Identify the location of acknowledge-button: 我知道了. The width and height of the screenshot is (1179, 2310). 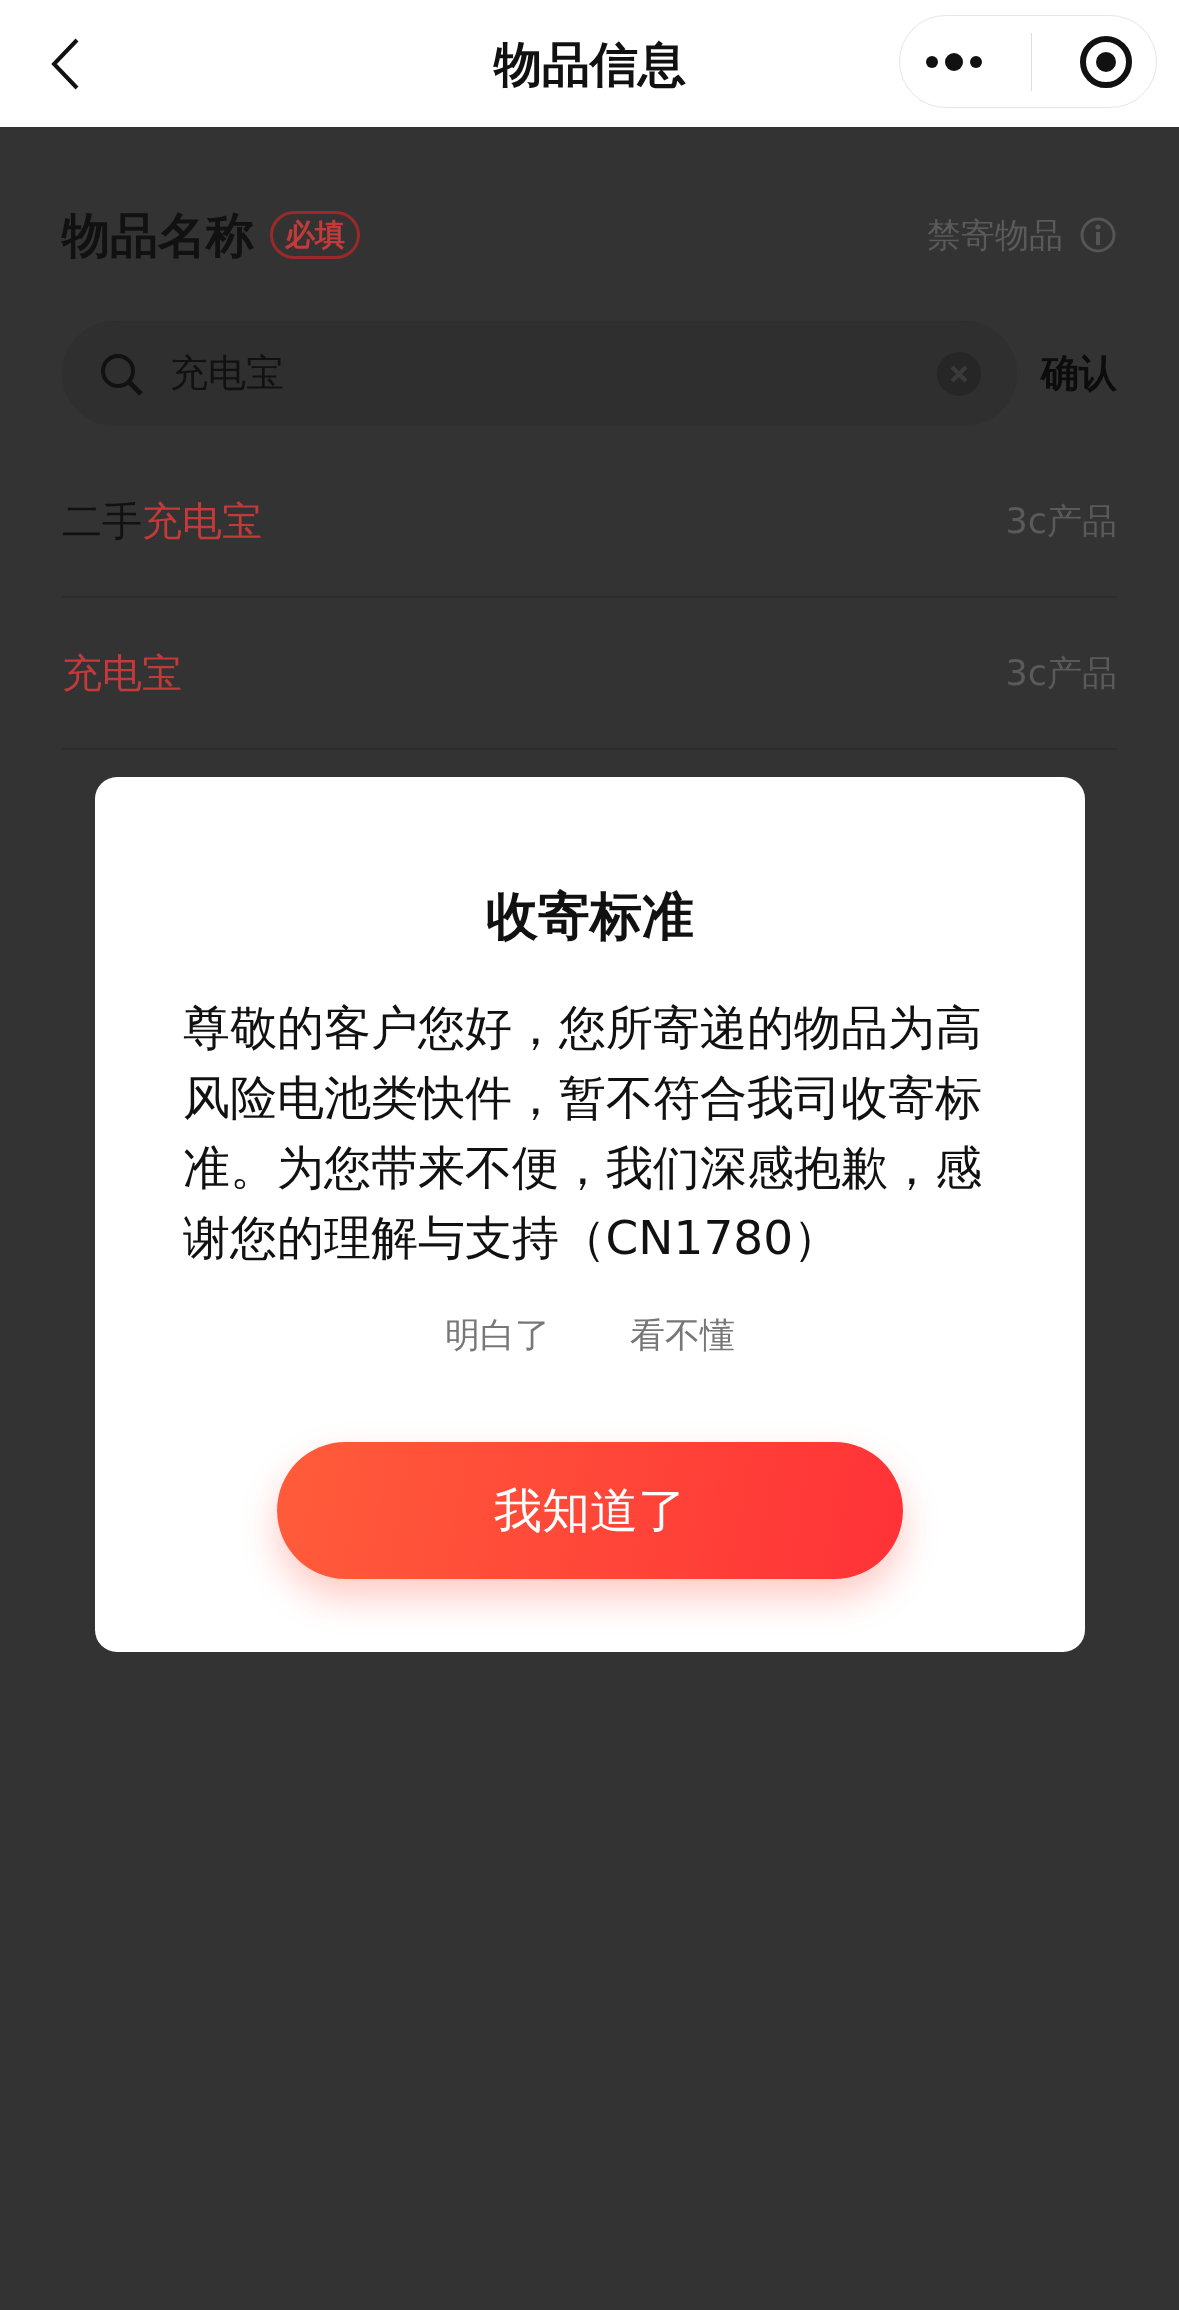
(590, 1510).